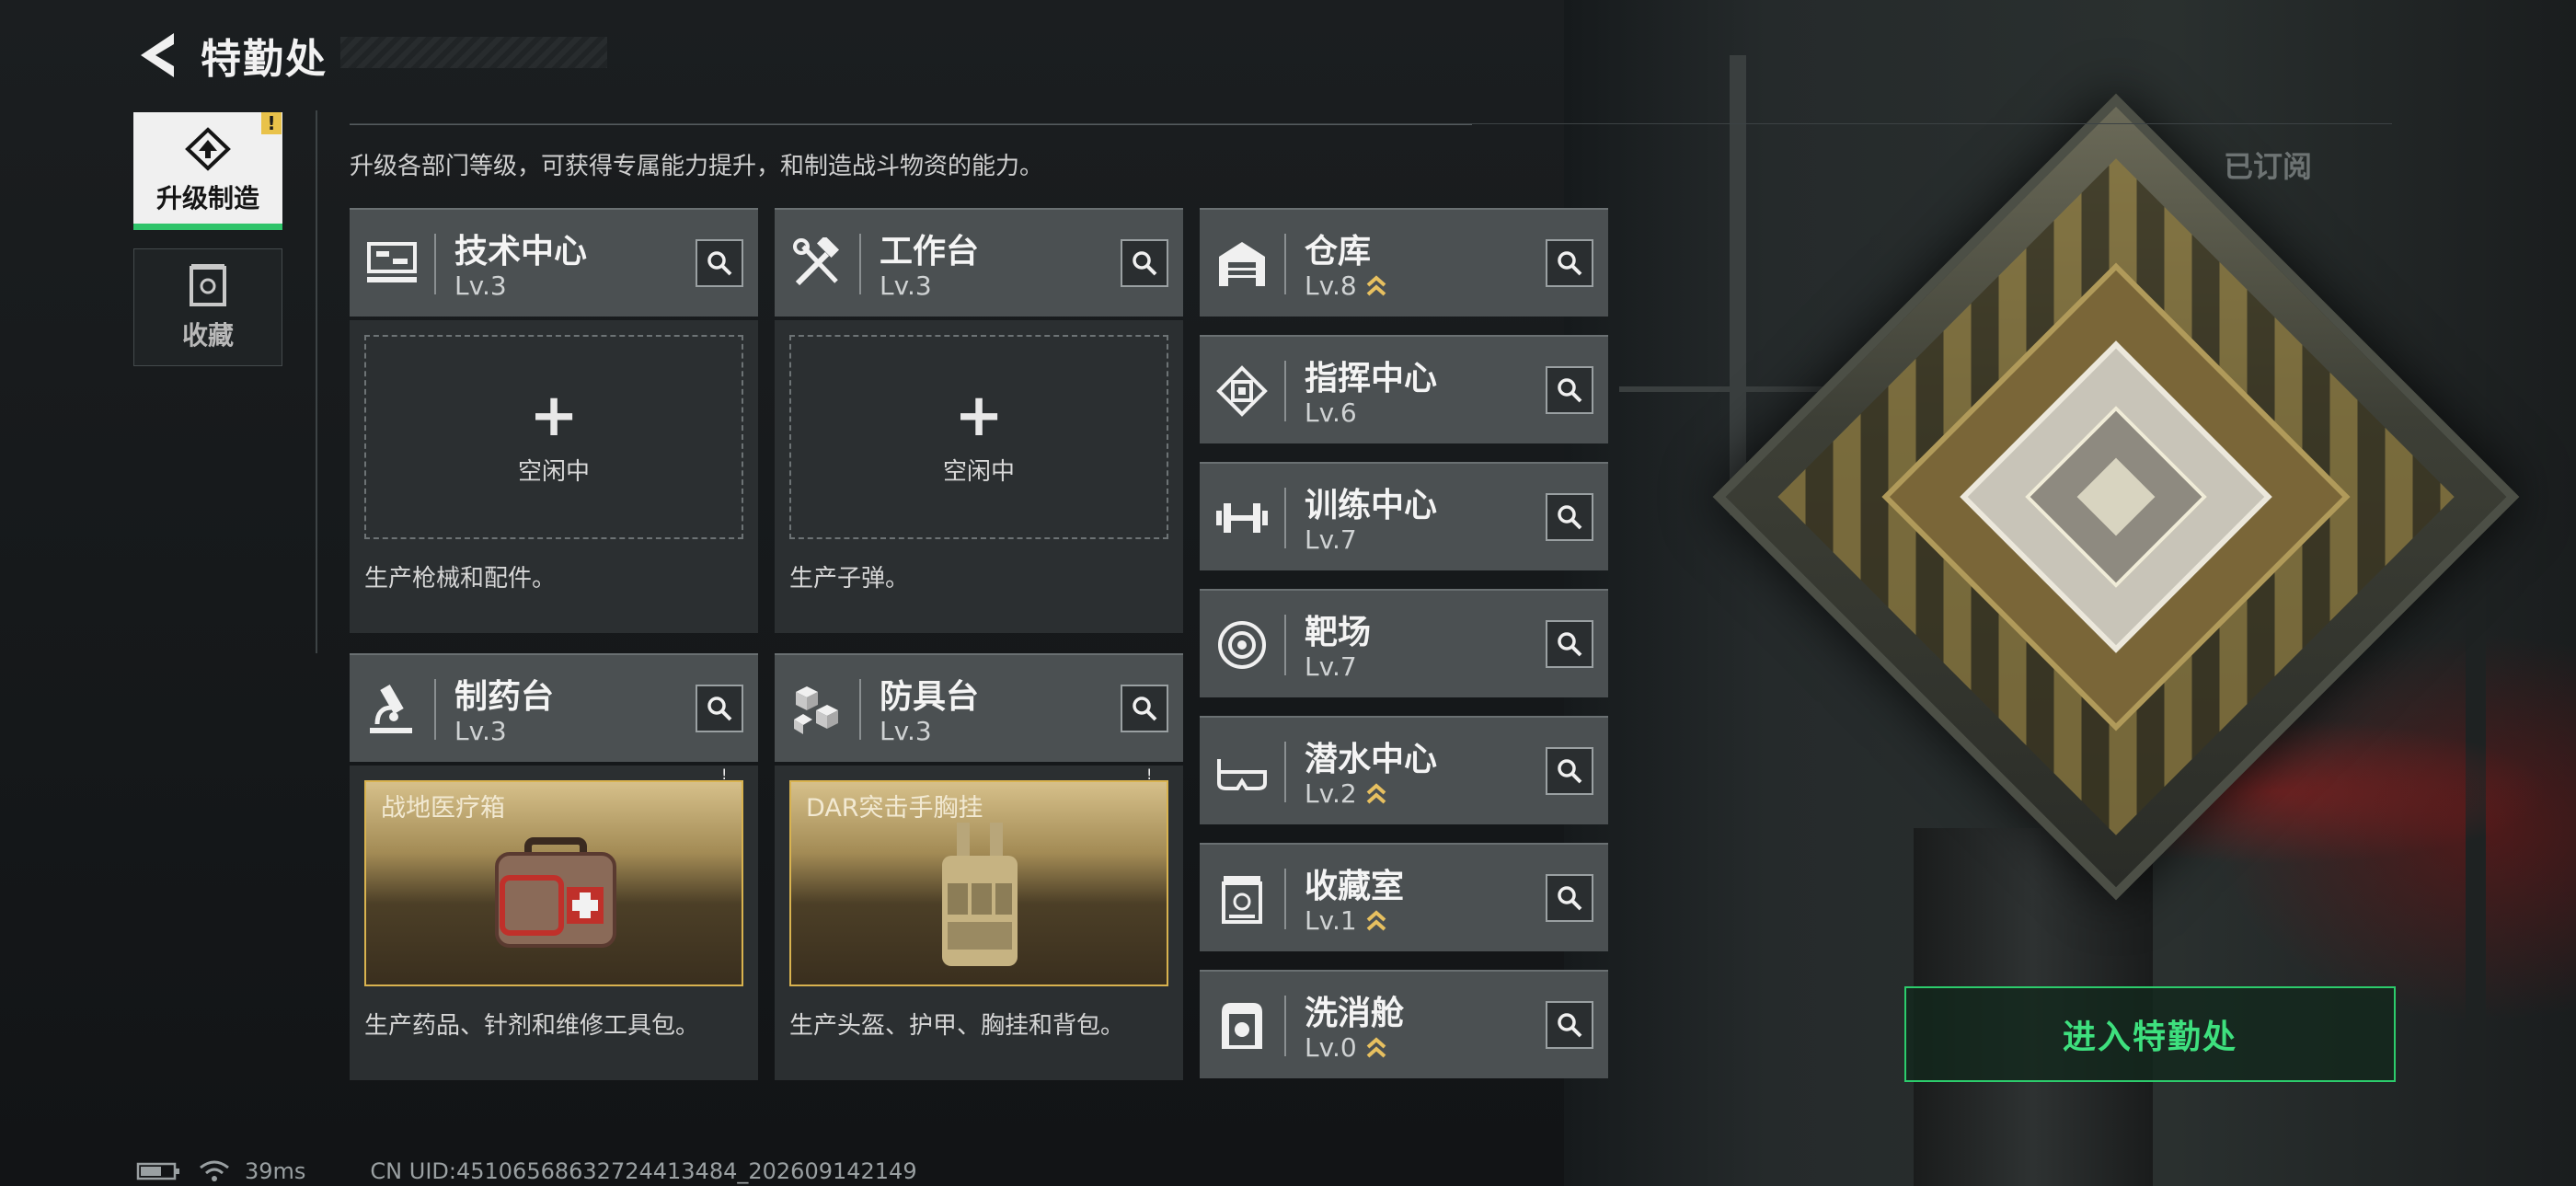  Describe the element at coordinates (207, 307) in the screenshot. I see `tab-collection: 收藏` at that location.